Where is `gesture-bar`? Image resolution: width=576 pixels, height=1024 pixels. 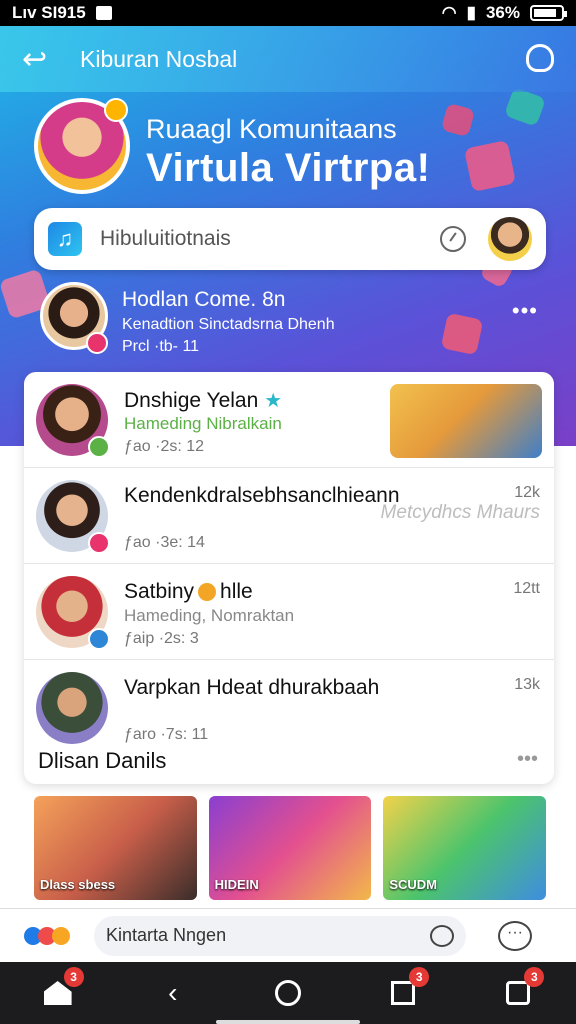 gesture-bar is located at coordinates (288, 1022).